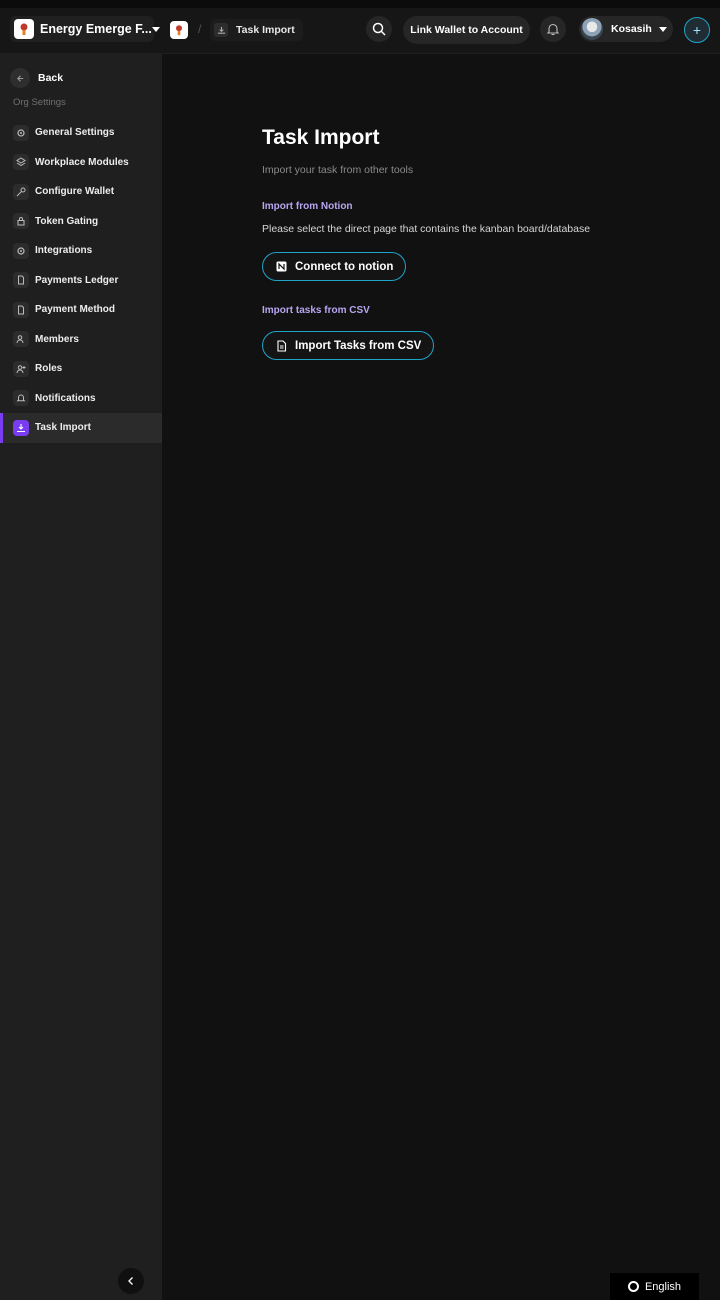 The width and height of the screenshot is (720, 1300). I want to click on csv-section-heading: Import tasks from CSV, so click(316, 310).